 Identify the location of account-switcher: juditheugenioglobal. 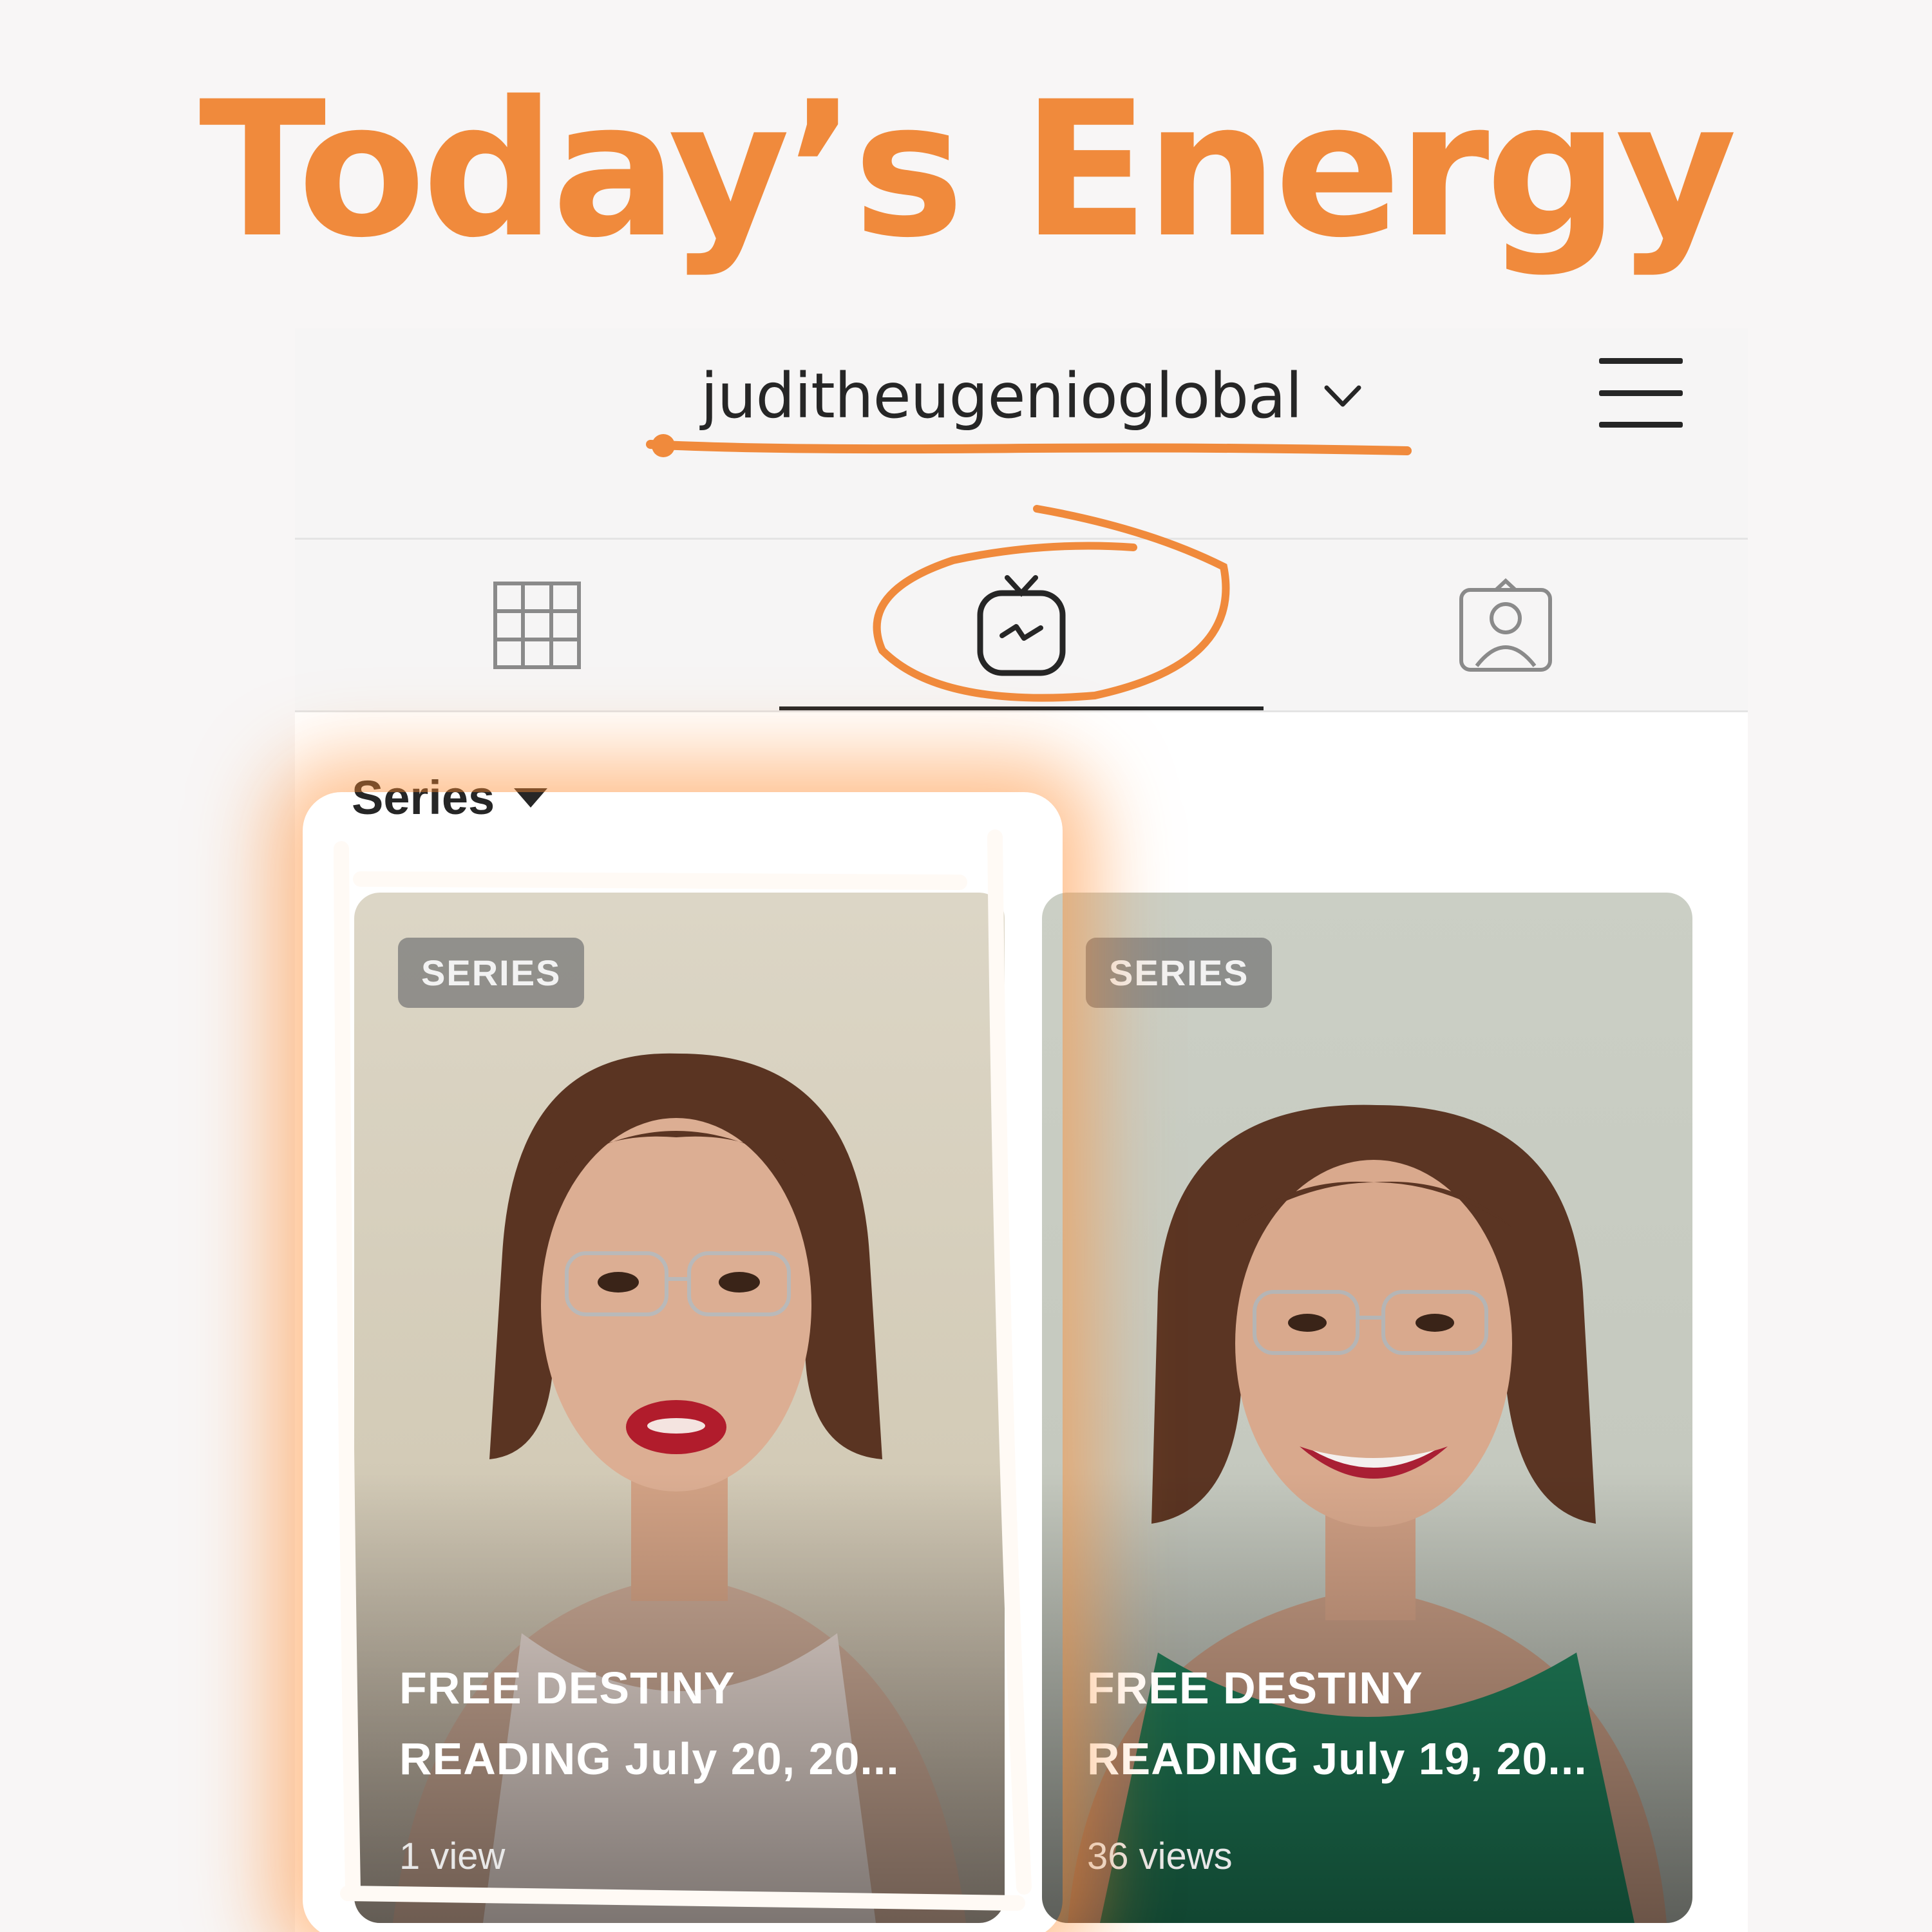
(1032, 396).